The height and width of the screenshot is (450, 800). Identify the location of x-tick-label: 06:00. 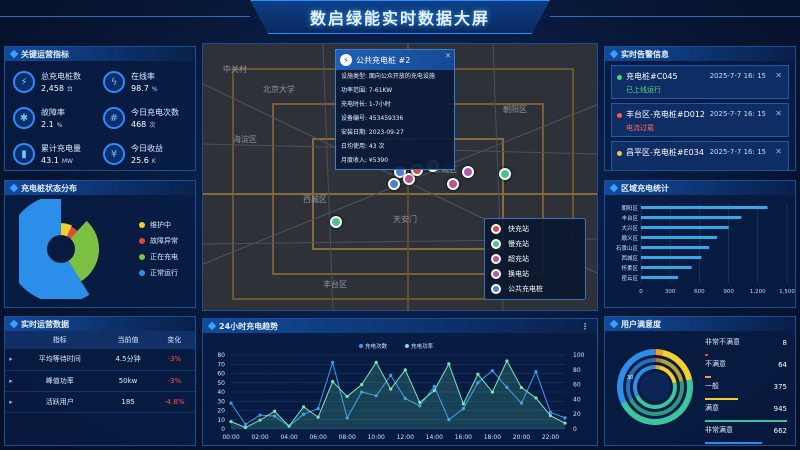
(317, 437).